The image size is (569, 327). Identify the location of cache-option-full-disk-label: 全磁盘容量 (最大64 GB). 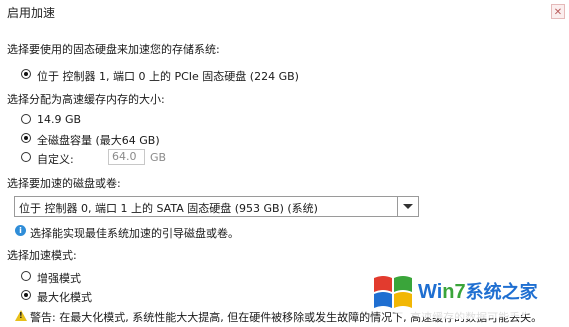
(98, 140).